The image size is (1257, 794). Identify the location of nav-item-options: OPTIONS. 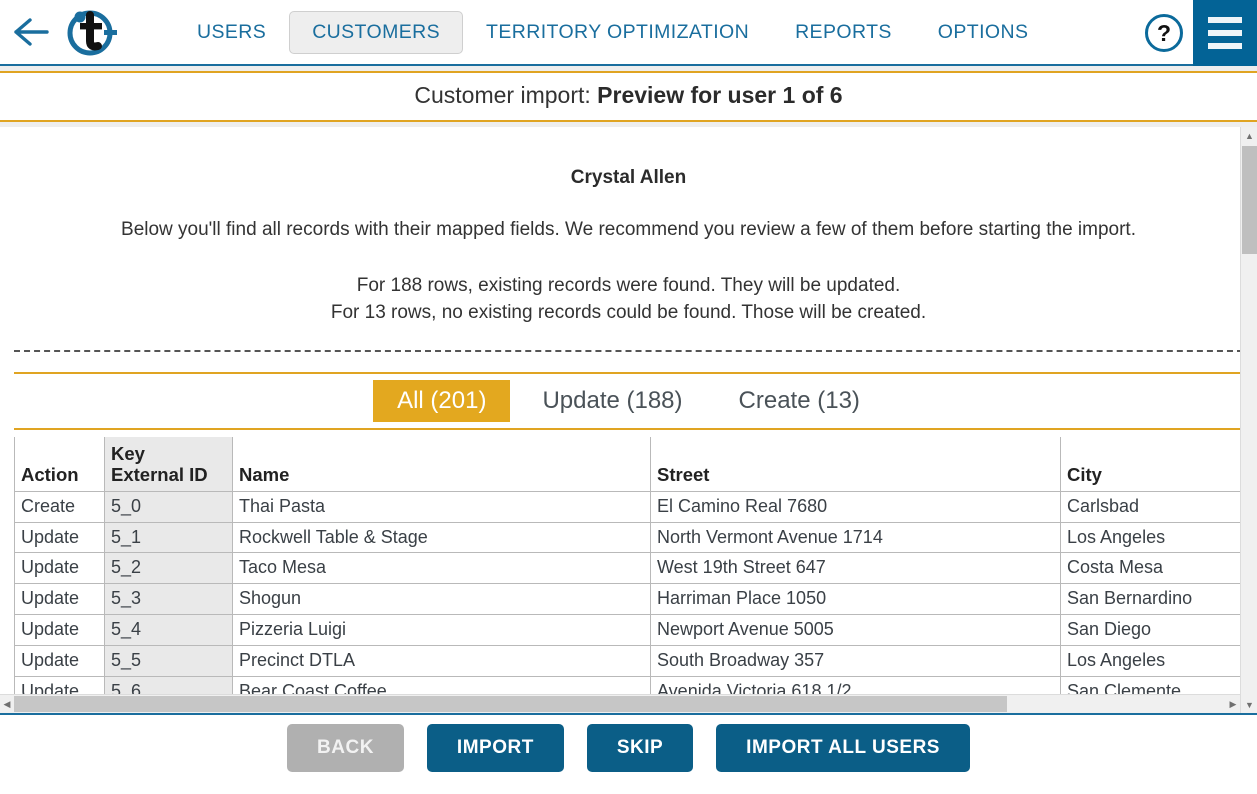
(983, 32).